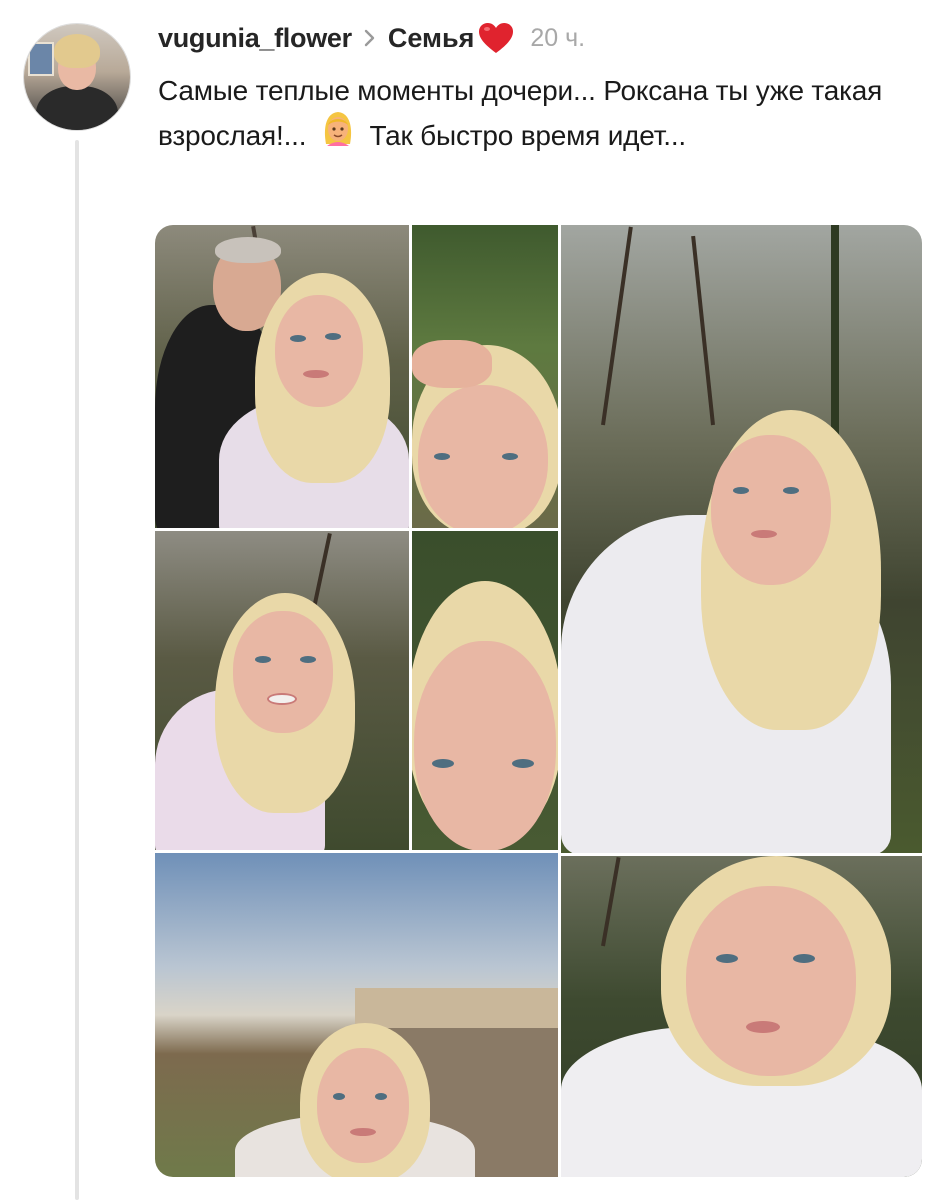 Image resolution: width=947 pixels, height=1200 pixels. What do you see at coordinates (77, 108) in the screenshot?
I see `avatar-body` at bounding box center [77, 108].